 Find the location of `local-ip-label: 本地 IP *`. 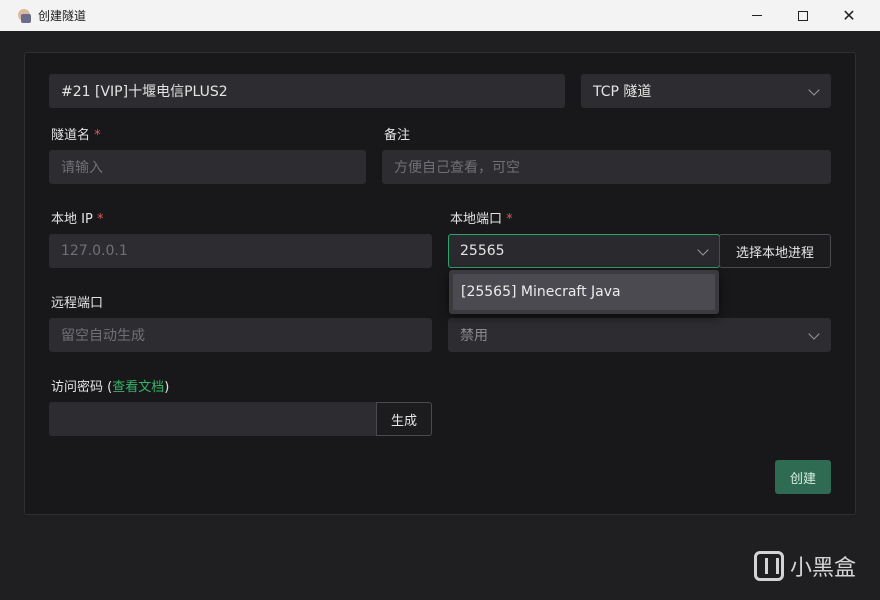

local-ip-label: 本地 IP * is located at coordinates (77, 219).